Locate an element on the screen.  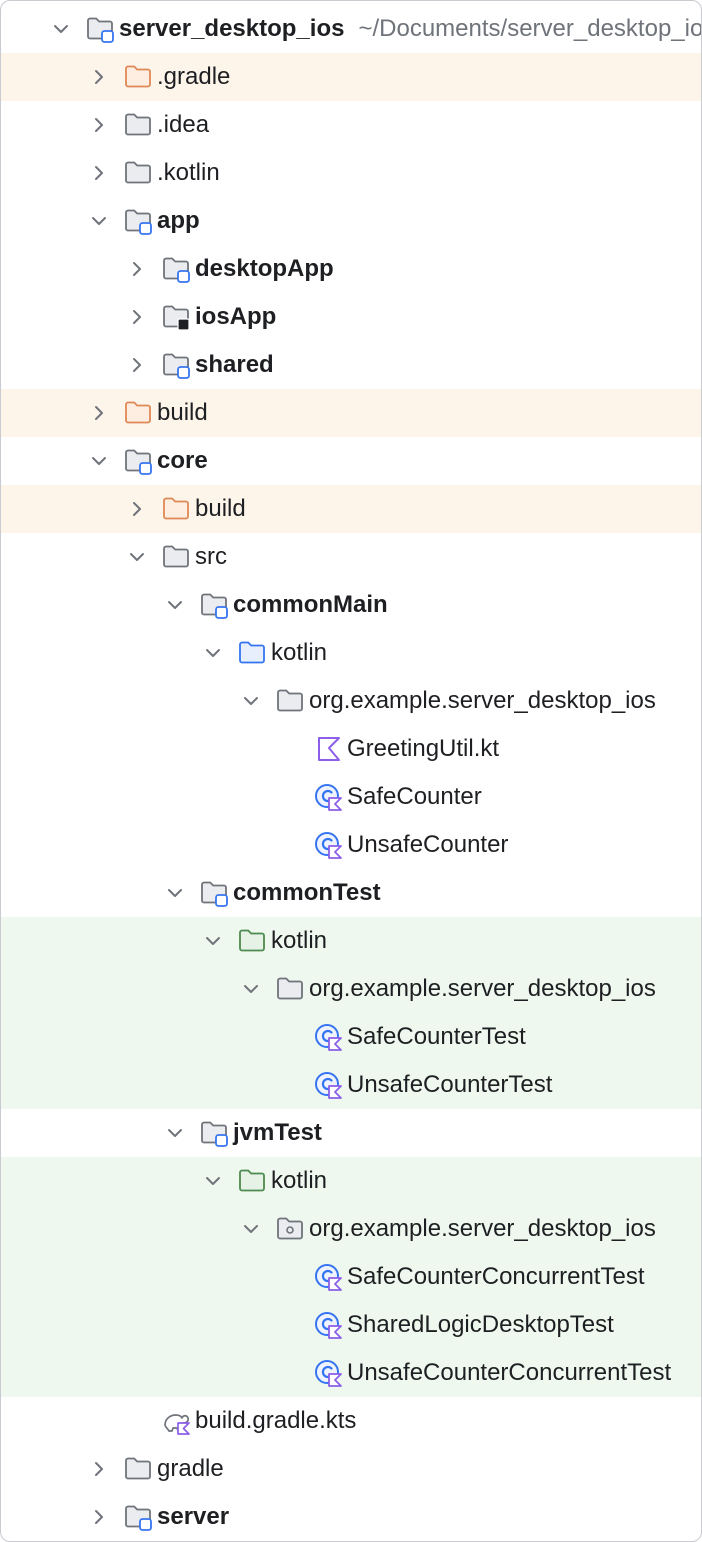
tree-row: iosApp is located at coordinates (351, 317).